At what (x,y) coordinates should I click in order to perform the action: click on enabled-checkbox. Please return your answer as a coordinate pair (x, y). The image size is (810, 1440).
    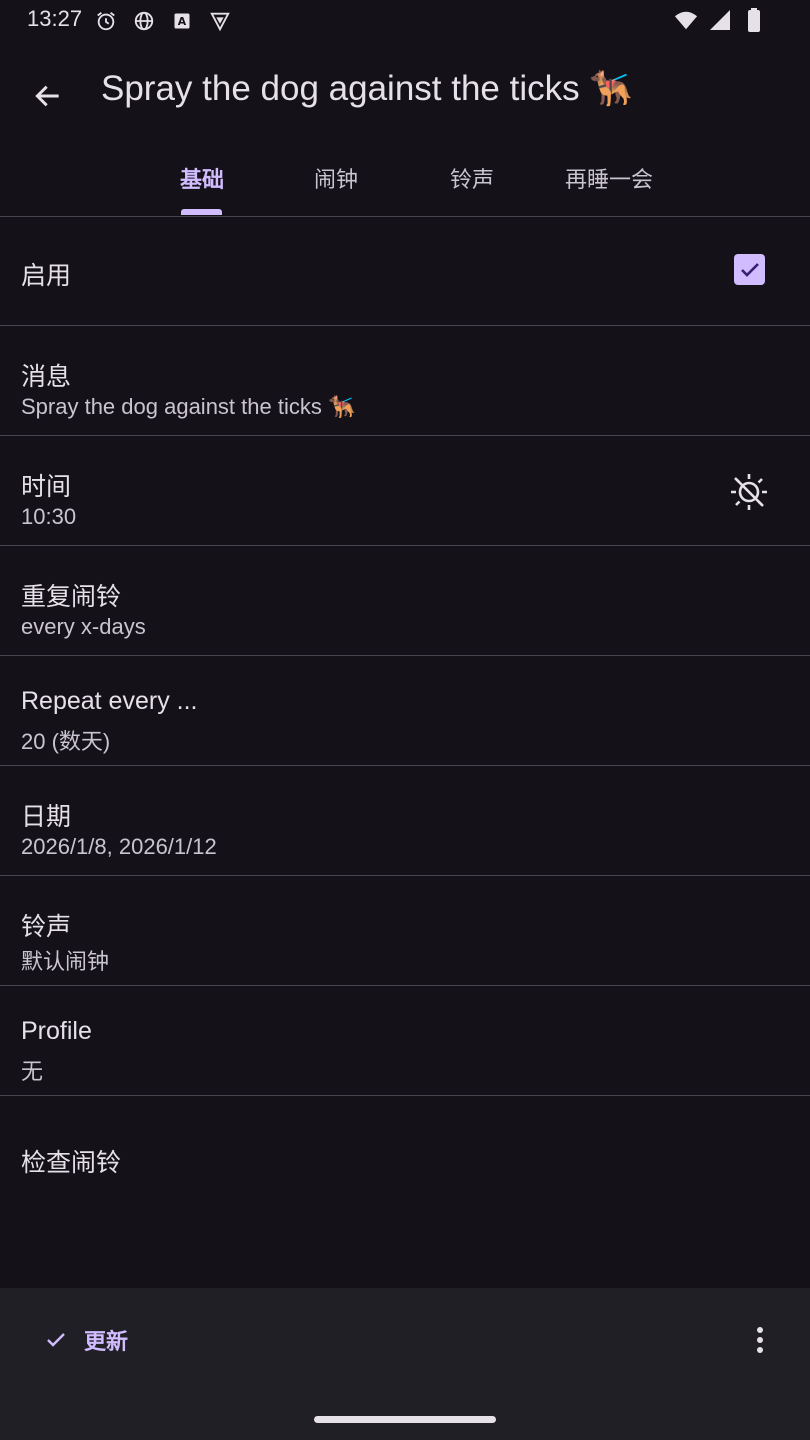
    Looking at the image, I should click on (749, 269).